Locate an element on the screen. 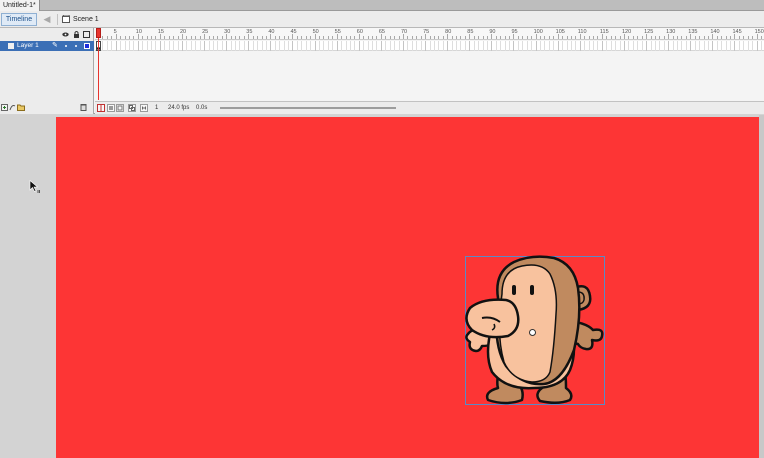 Image resolution: width=764 pixels, height=458 pixels. frame-number-label: 40 is located at coordinates (271, 32).